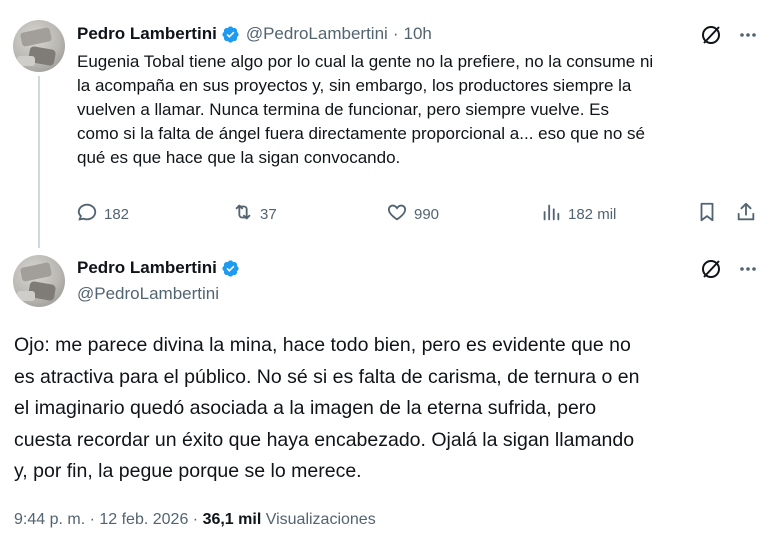 The width and height of the screenshot is (780, 538). Describe the element at coordinates (592, 214) in the screenshot. I see `views-count: 182 mil` at that location.